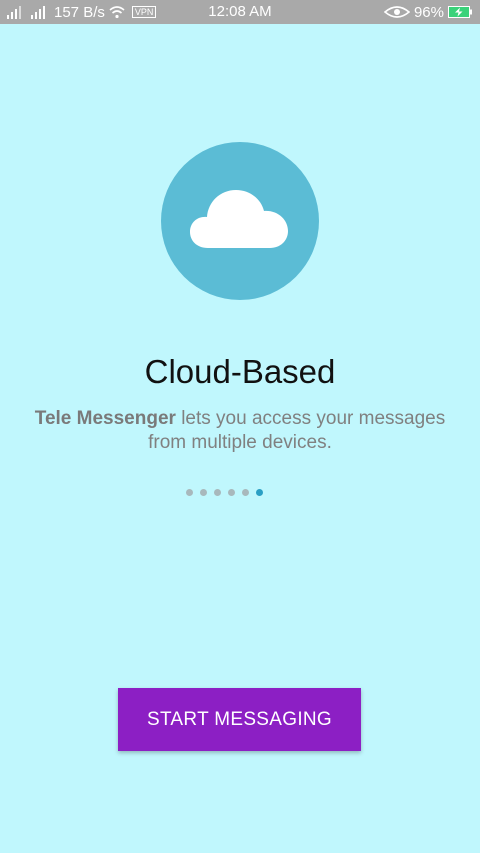 This screenshot has width=480, height=853. What do you see at coordinates (460, 12) in the screenshot?
I see `battery-charging-icon` at bounding box center [460, 12].